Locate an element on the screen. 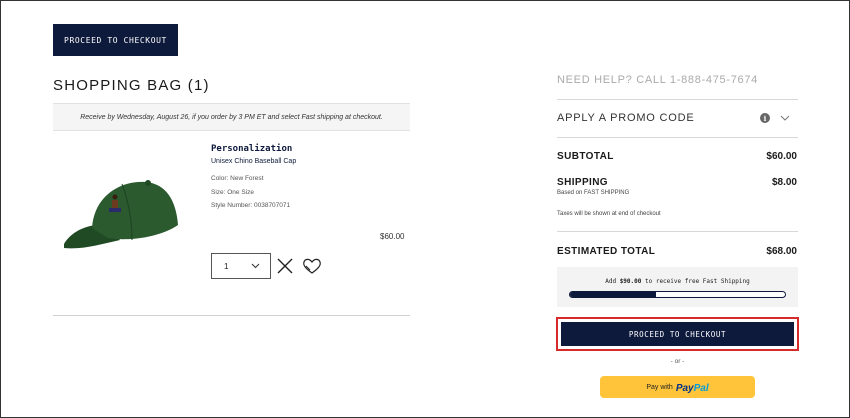 This screenshot has width=850, height=418. cap-crown is located at coordinates (135, 210).